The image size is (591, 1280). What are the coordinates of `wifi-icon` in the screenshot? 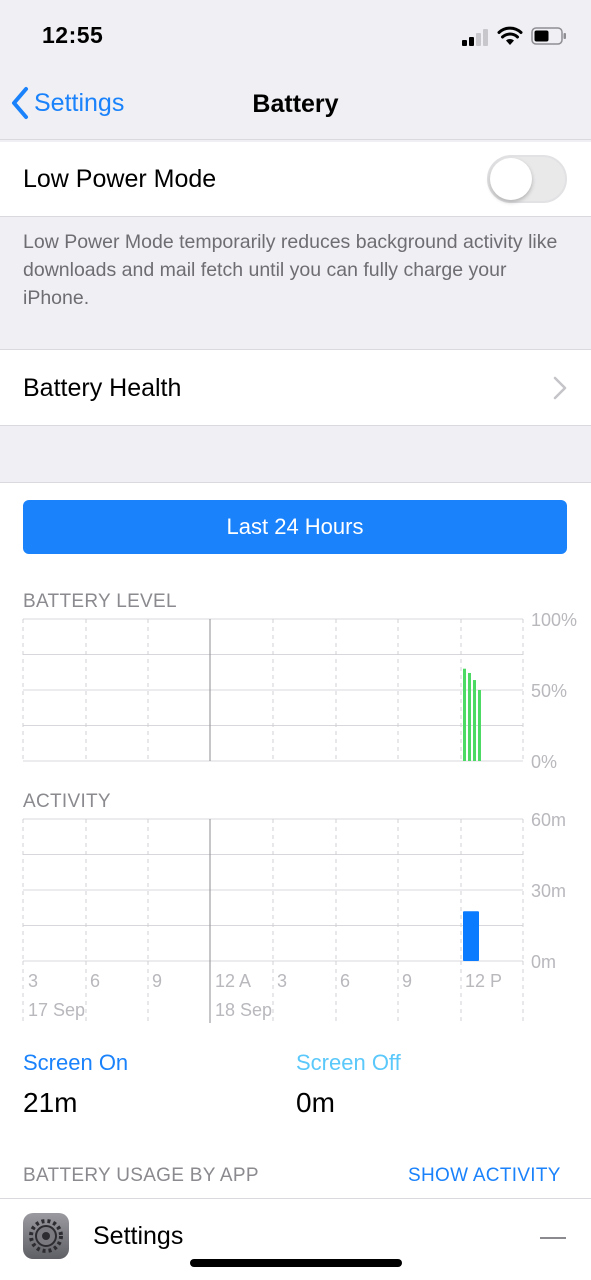 It's located at (510, 35).